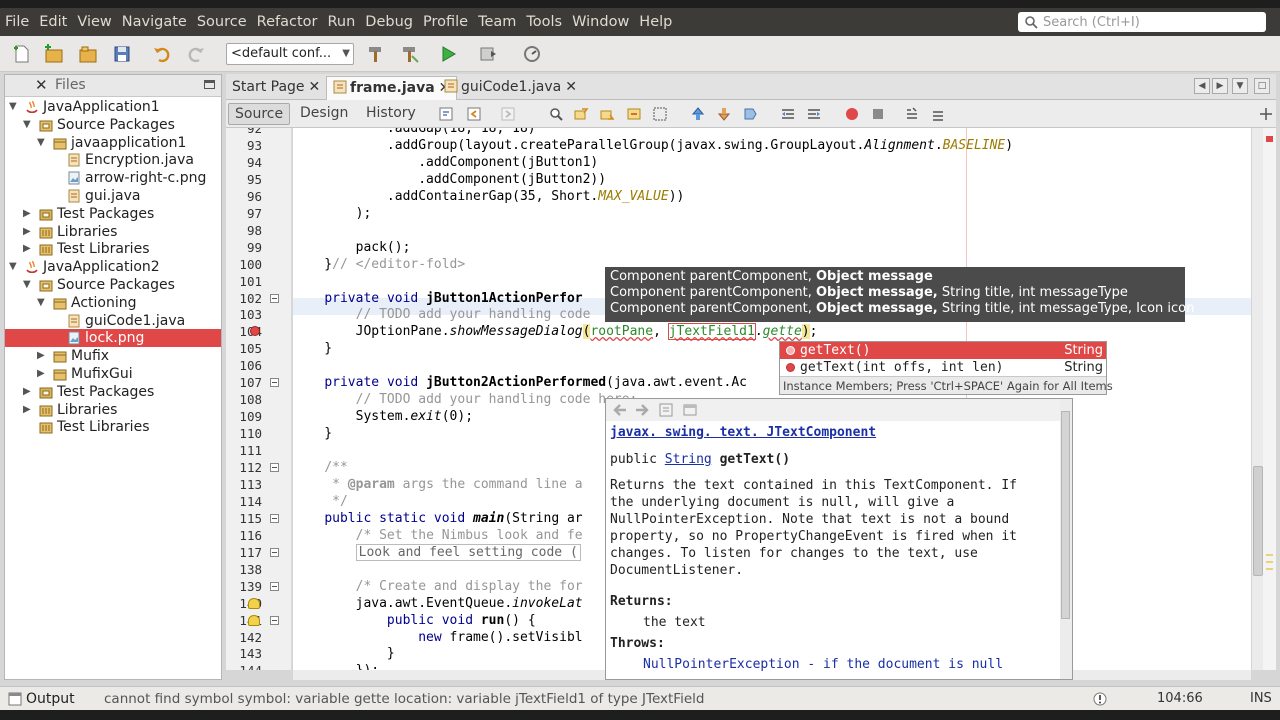 The height and width of the screenshot is (720, 1280). What do you see at coordinates (113, 196) in the screenshot?
I see `tree-node: gui.java` at bounding box center [113, 196].